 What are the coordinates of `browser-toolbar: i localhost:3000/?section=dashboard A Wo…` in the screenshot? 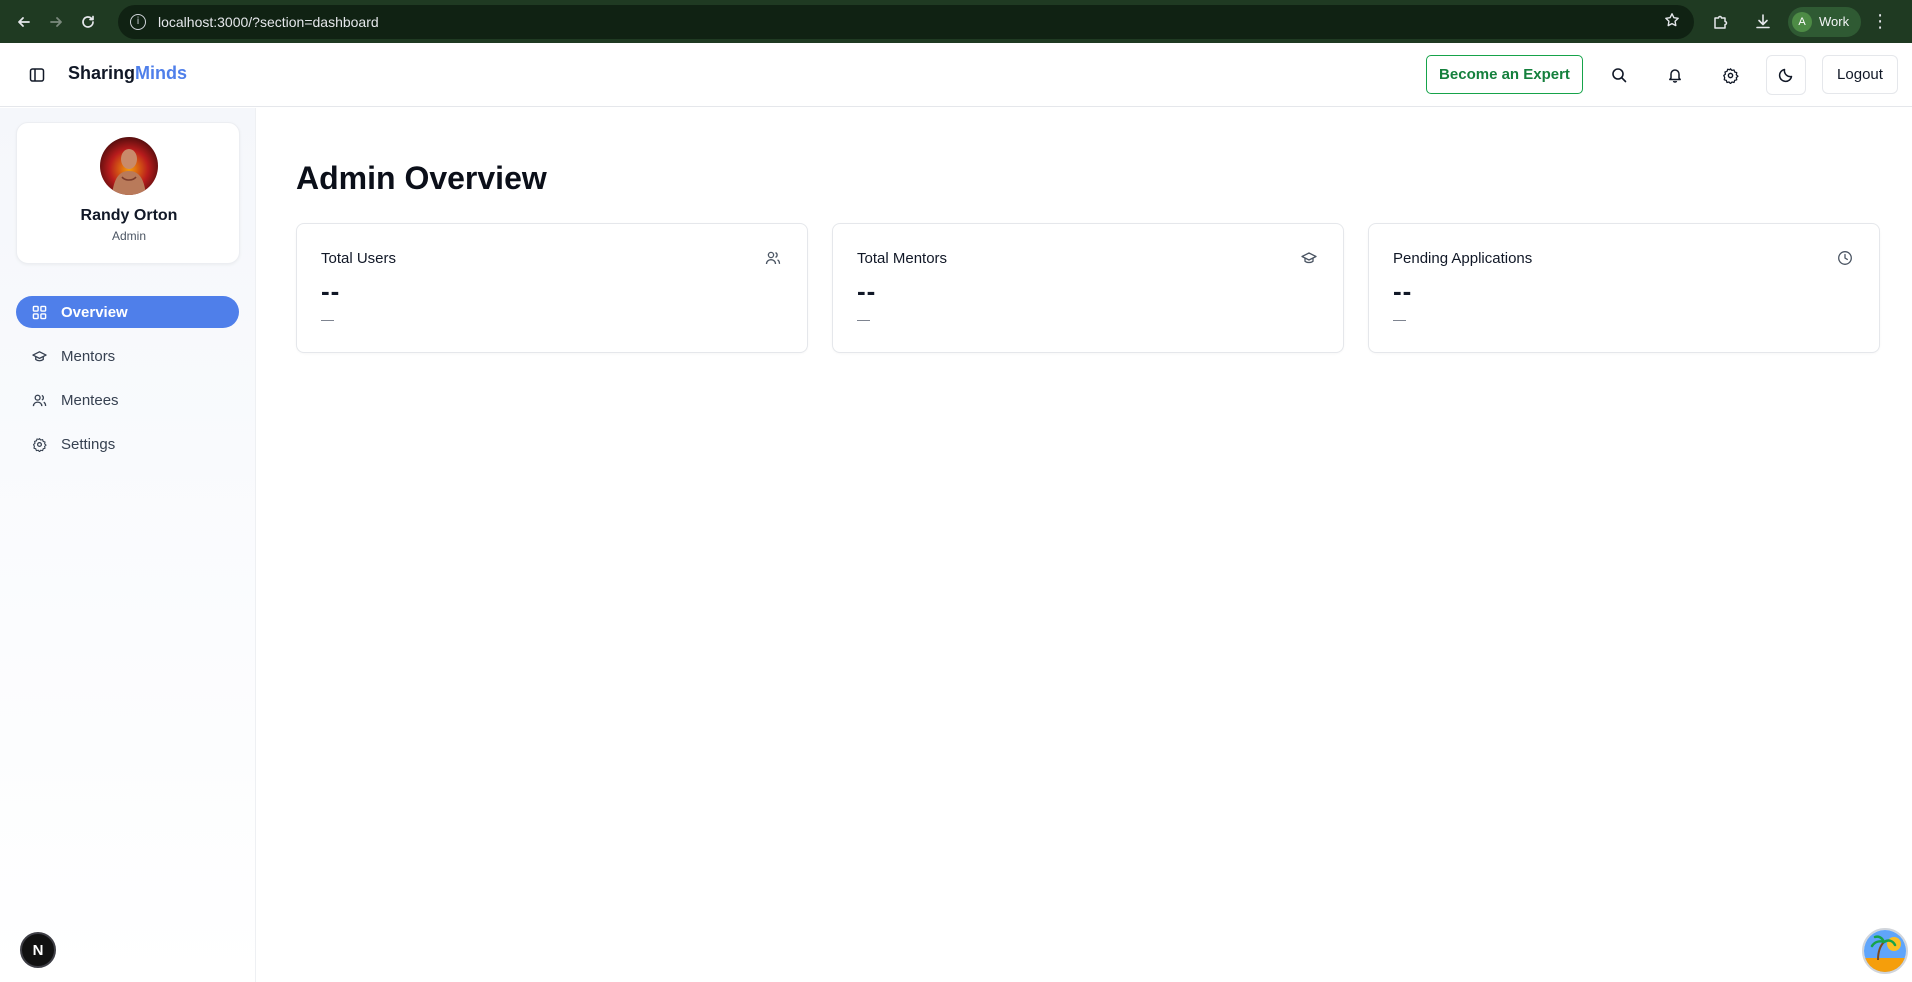 It's located at (956, 21).